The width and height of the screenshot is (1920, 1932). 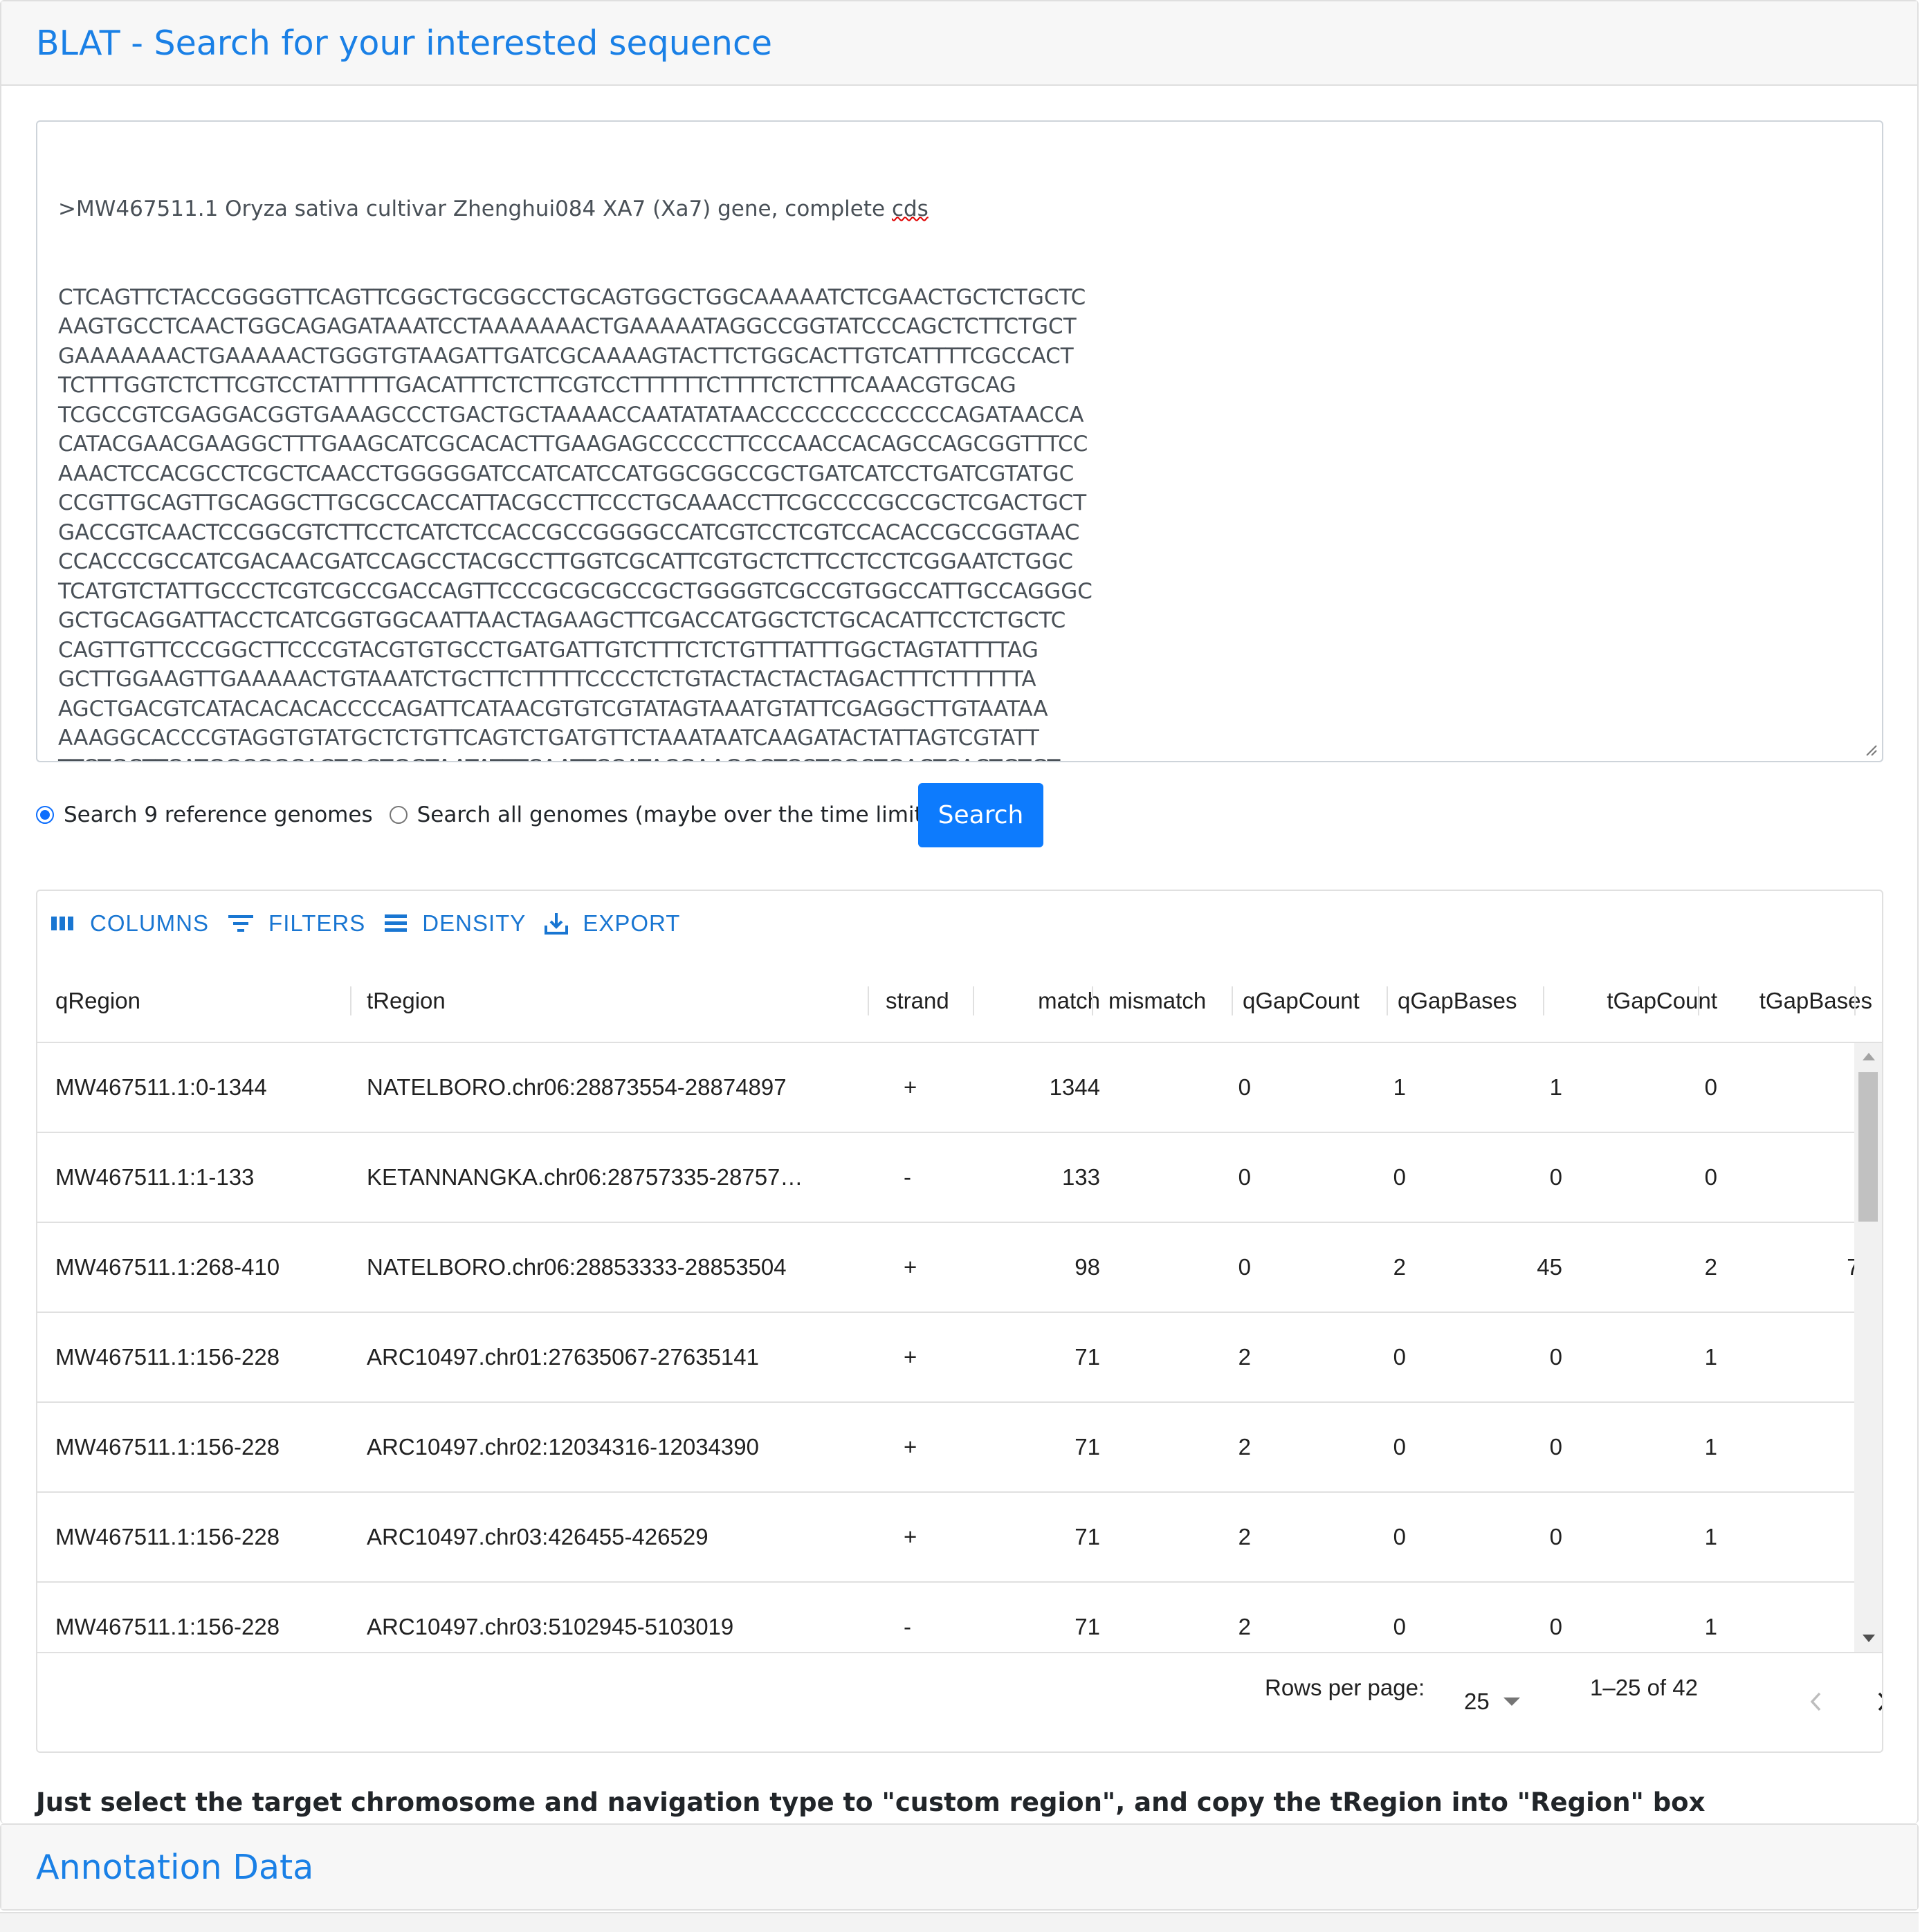 What do you see at coordinates (1871, 750) in the screenshot?
I see `resize-handle-icon` at bounding box center [1871, 750].